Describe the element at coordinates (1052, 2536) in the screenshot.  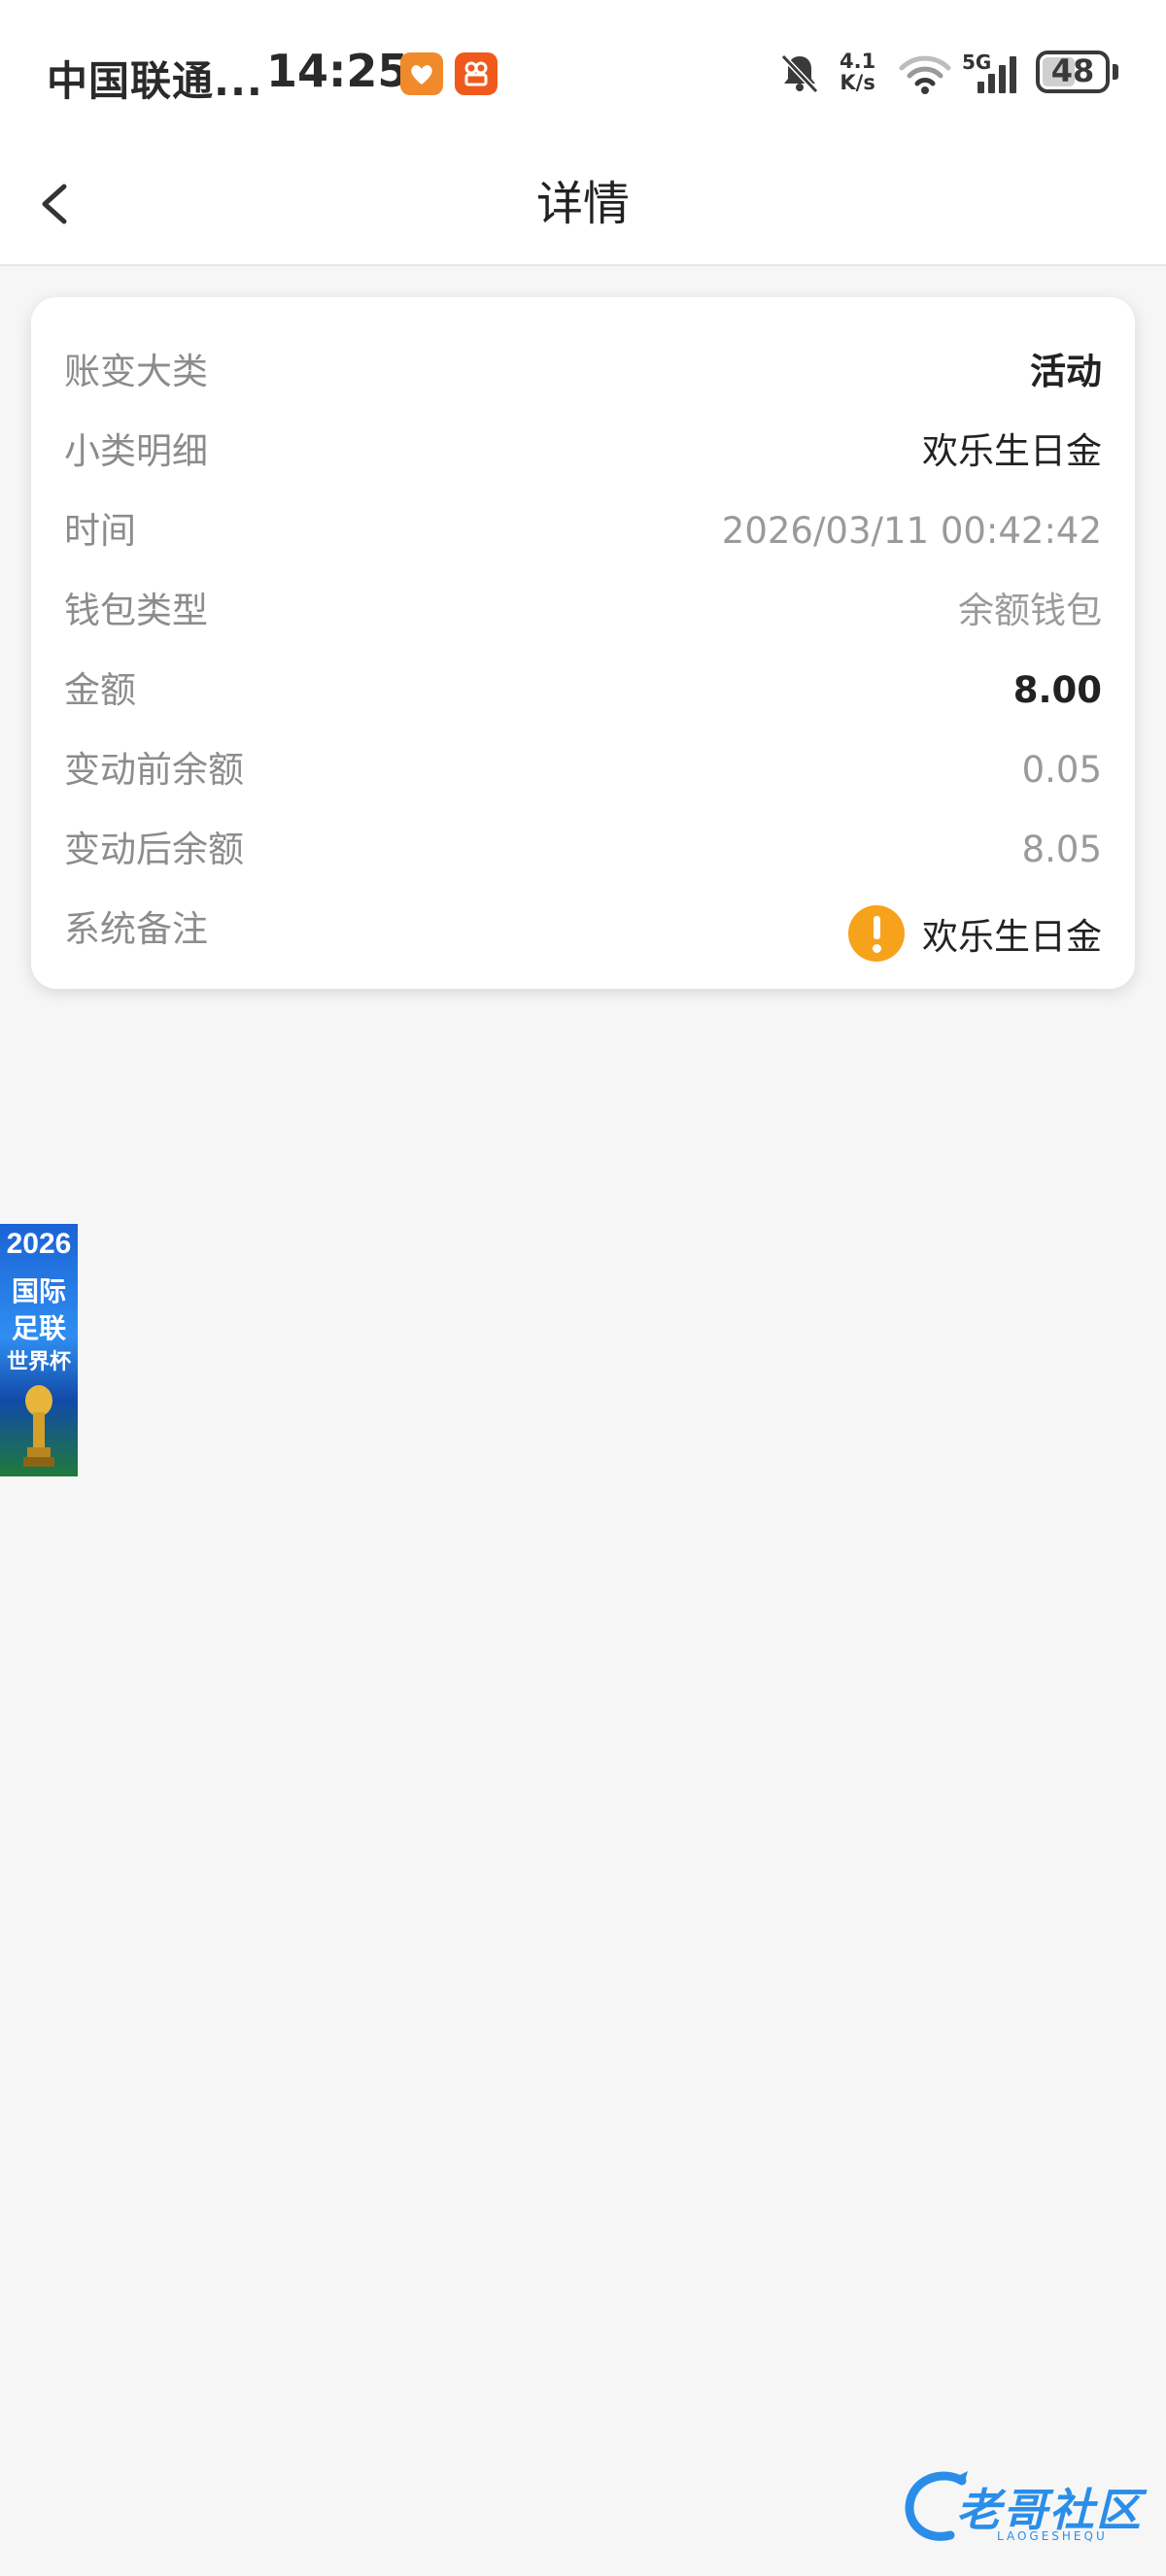
I see `watermark-subtext: LAOGESHEQU` at that location.